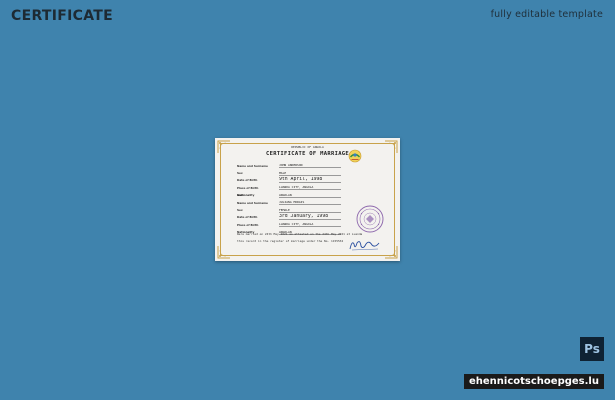  I want to click on template-subtitle: fully editable template, so click(546, 14).